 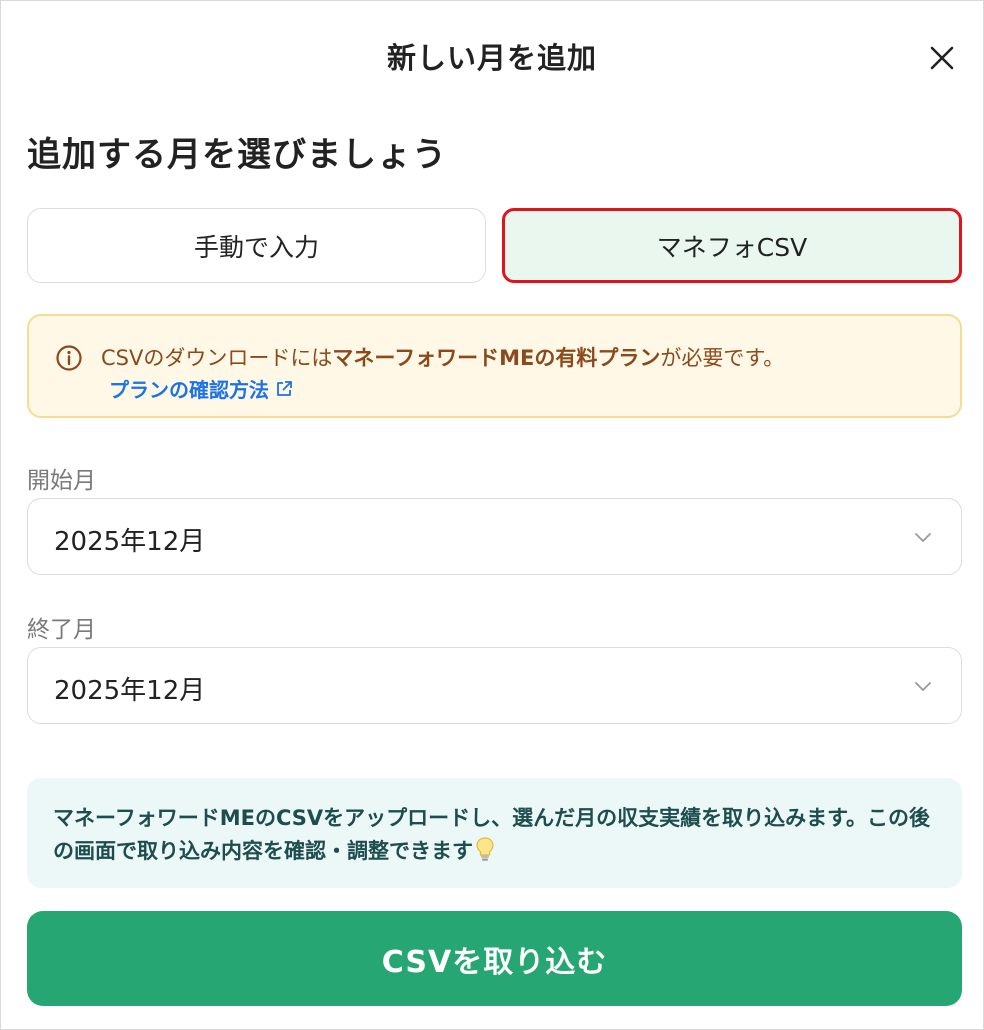 I want to click on external-link-icon, so click(x=284, y=388).